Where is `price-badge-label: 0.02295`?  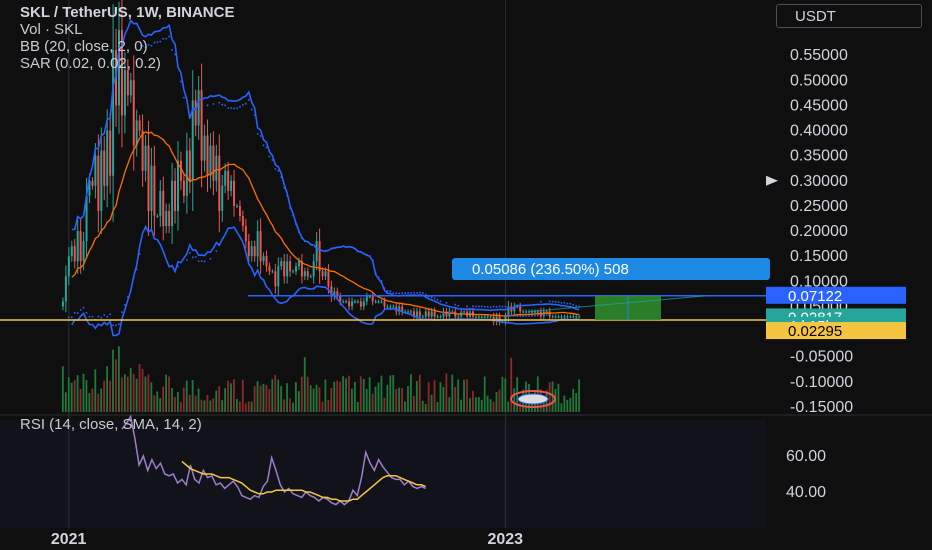 price-badge-label: 0.02295 is located at coordinates (815, 331).